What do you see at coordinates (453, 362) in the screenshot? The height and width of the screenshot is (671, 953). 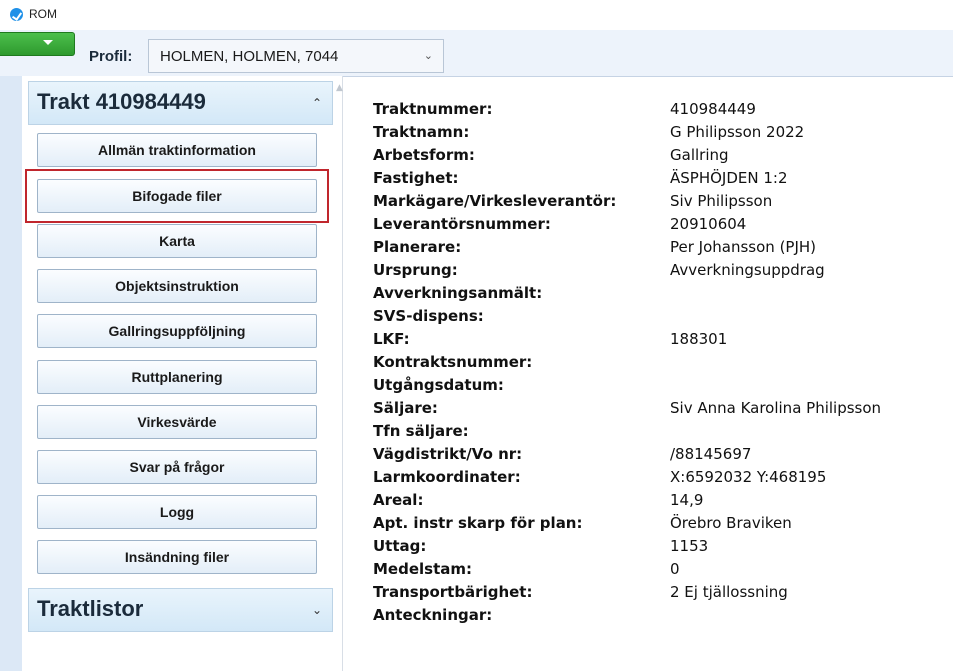 I see `detail-label: Kontraktsnummer:` at bounding box center [453, 362].